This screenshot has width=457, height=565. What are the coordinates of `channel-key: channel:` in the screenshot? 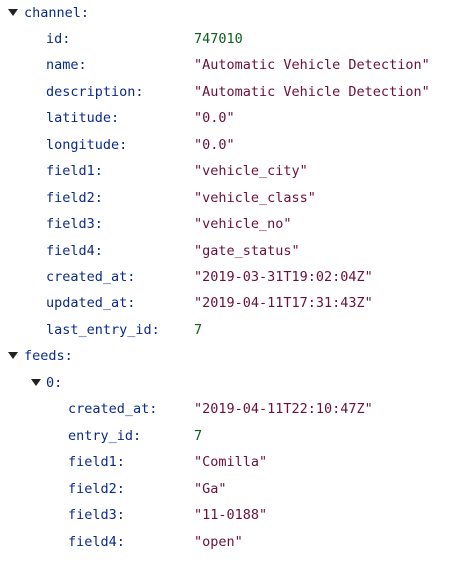 It's located at (57, 13).